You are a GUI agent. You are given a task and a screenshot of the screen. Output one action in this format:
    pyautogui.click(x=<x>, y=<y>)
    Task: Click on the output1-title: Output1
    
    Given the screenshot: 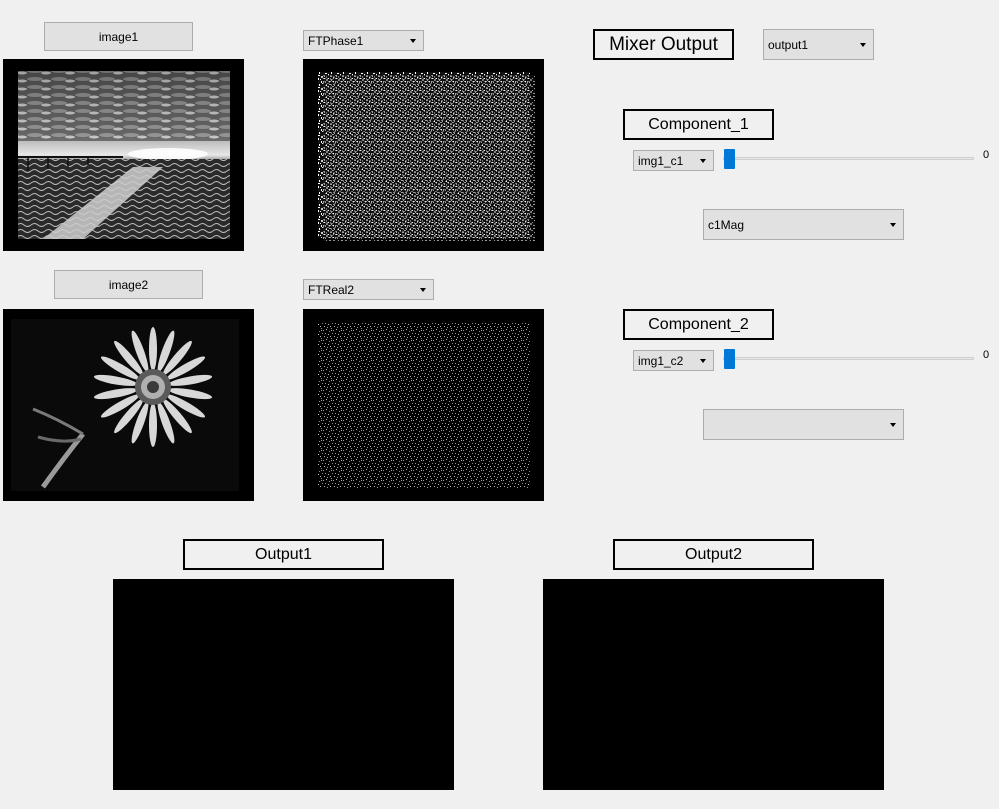 What is the action you would take?
    pyautogui.click(x=283, y=554)
    